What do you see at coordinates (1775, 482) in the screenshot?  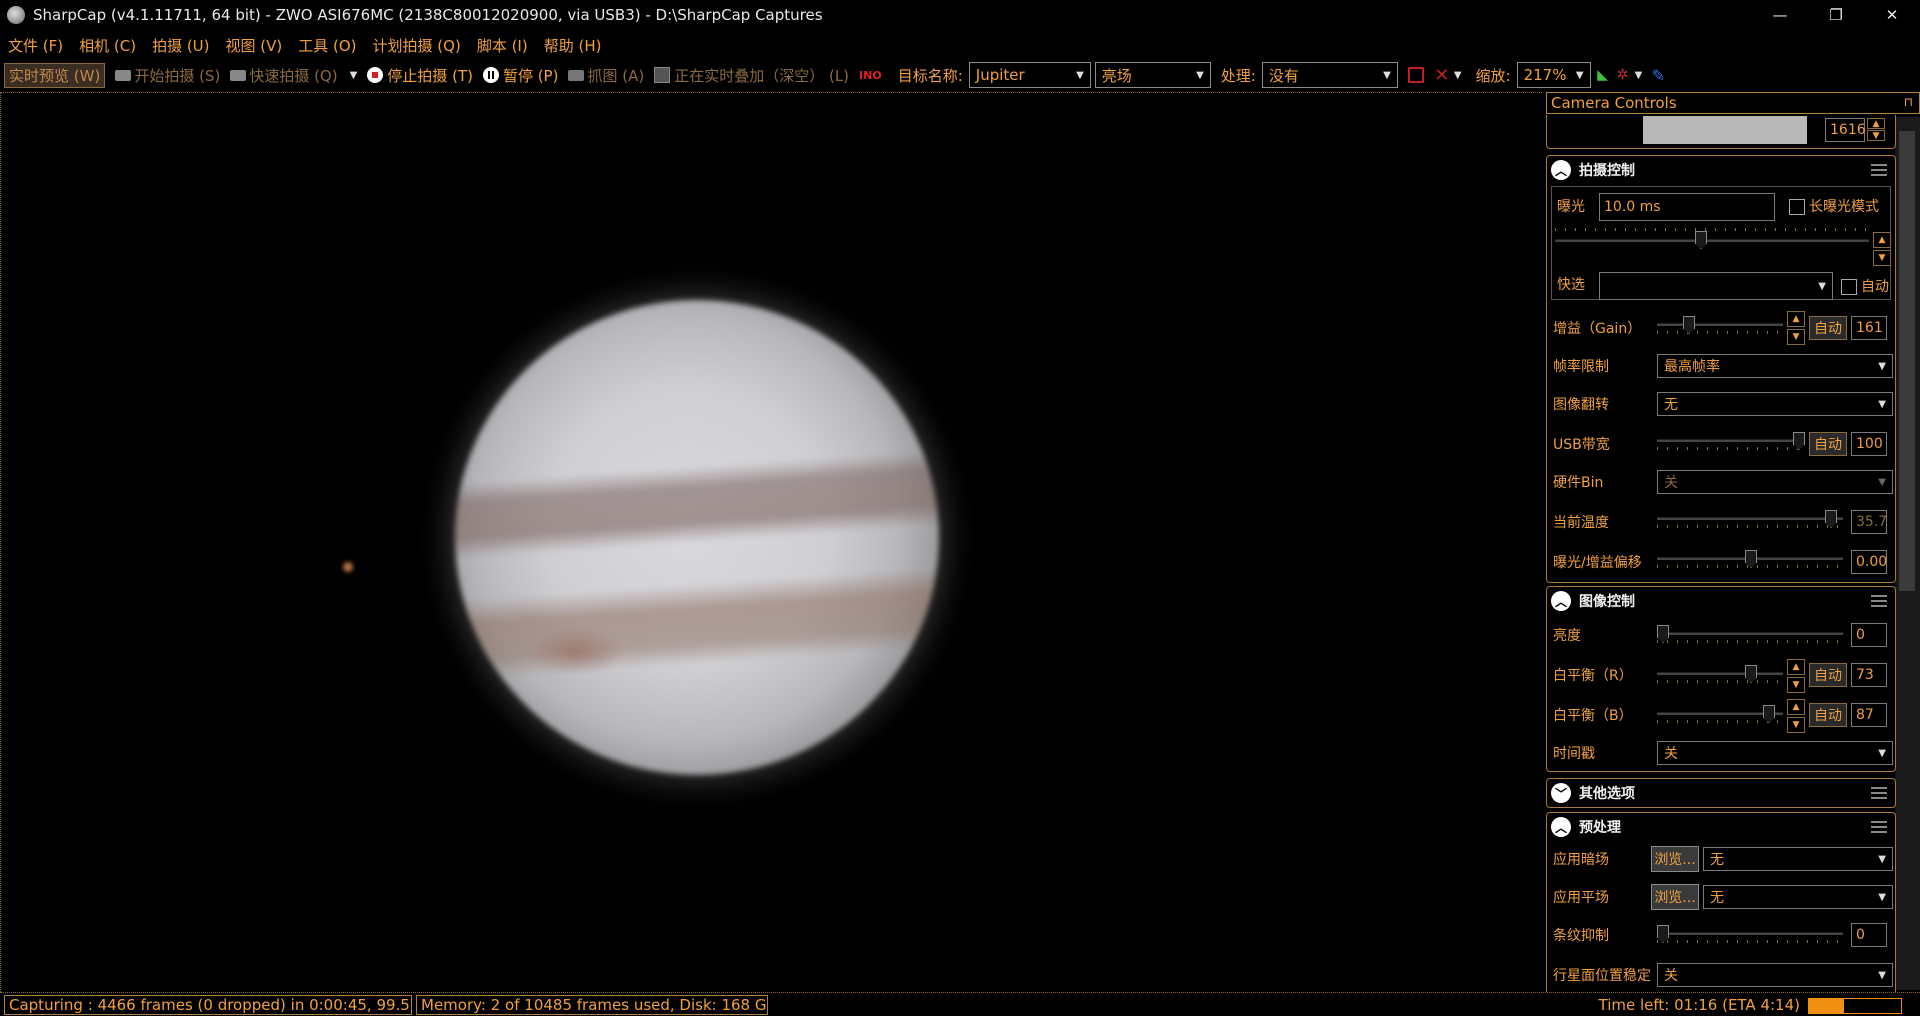 I see `bin-dropdown: 关 ▼` at bounding box center [1775, 482].